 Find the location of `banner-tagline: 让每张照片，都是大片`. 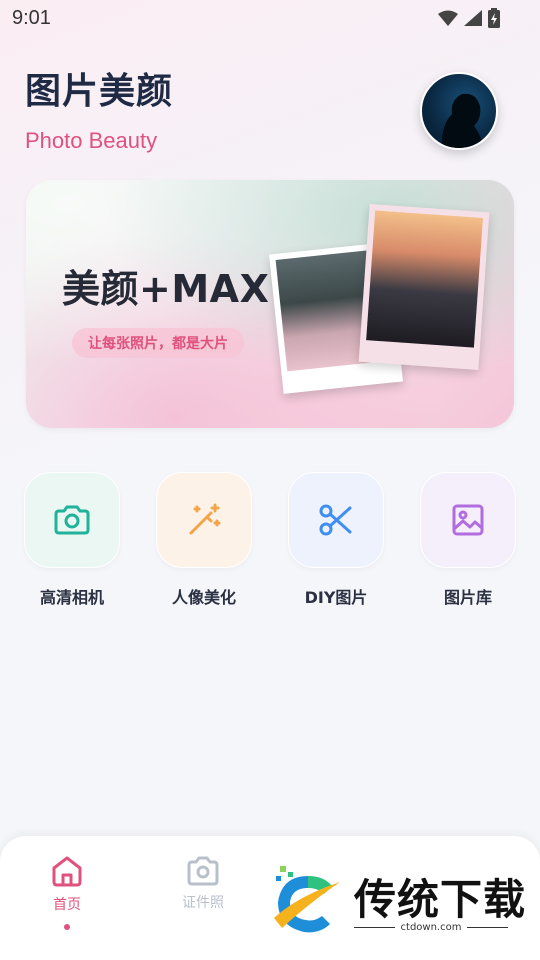

banner-tagline: 让每张照片，都是大片 is located at coordinates (158, 343).